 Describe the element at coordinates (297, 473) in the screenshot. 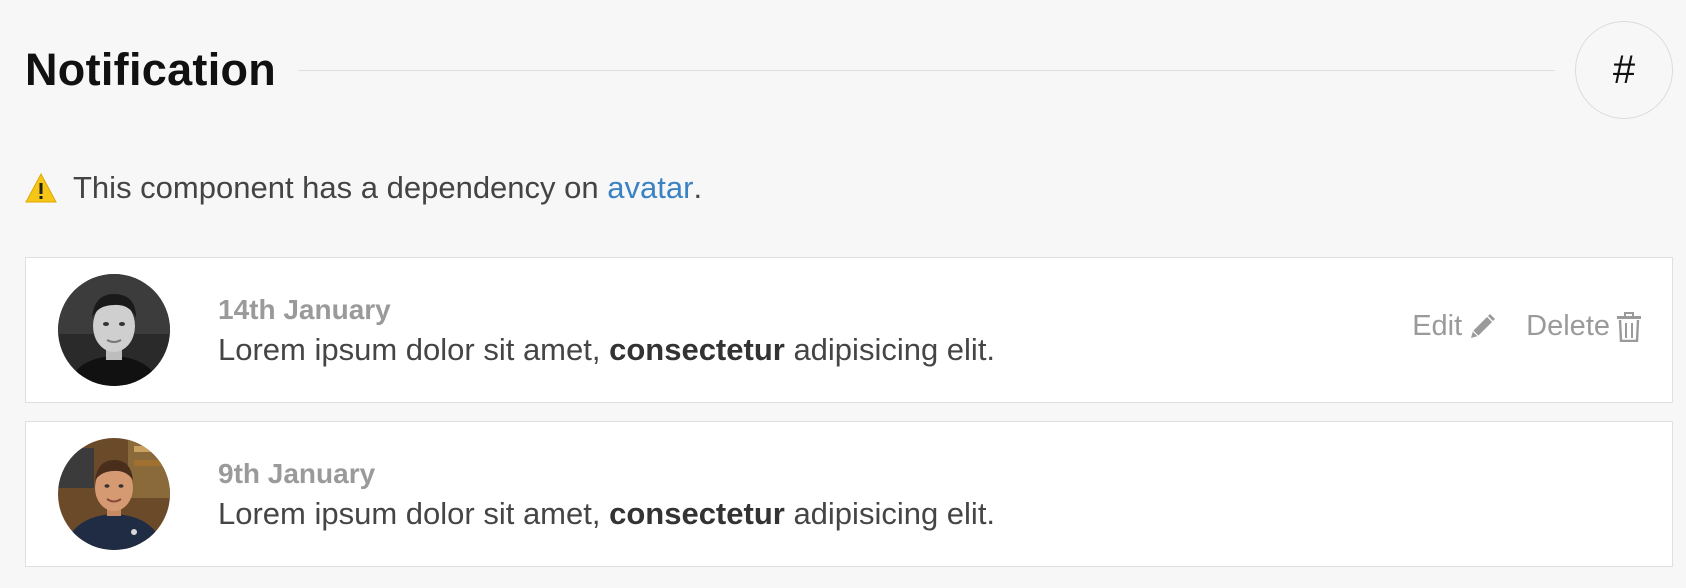

I see `notification-date: 9th January` at that location.